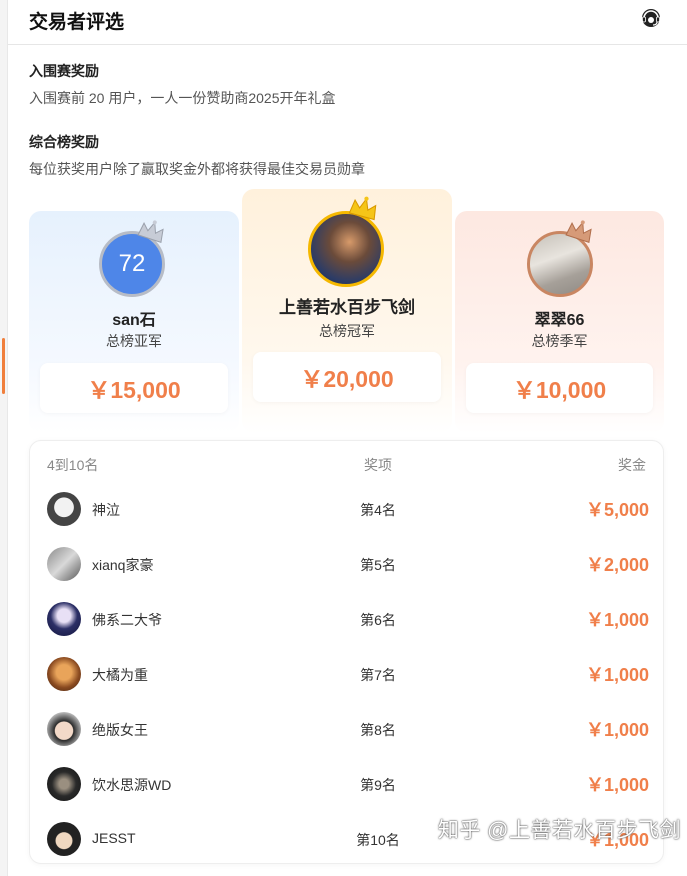 The height and width of the screenshot is (876, 687). What do you see at coordinates (64, 71) in the screenshot?
I see `qualifier-reward-title: 入围赛奖励` at bounding box center [64, 71].